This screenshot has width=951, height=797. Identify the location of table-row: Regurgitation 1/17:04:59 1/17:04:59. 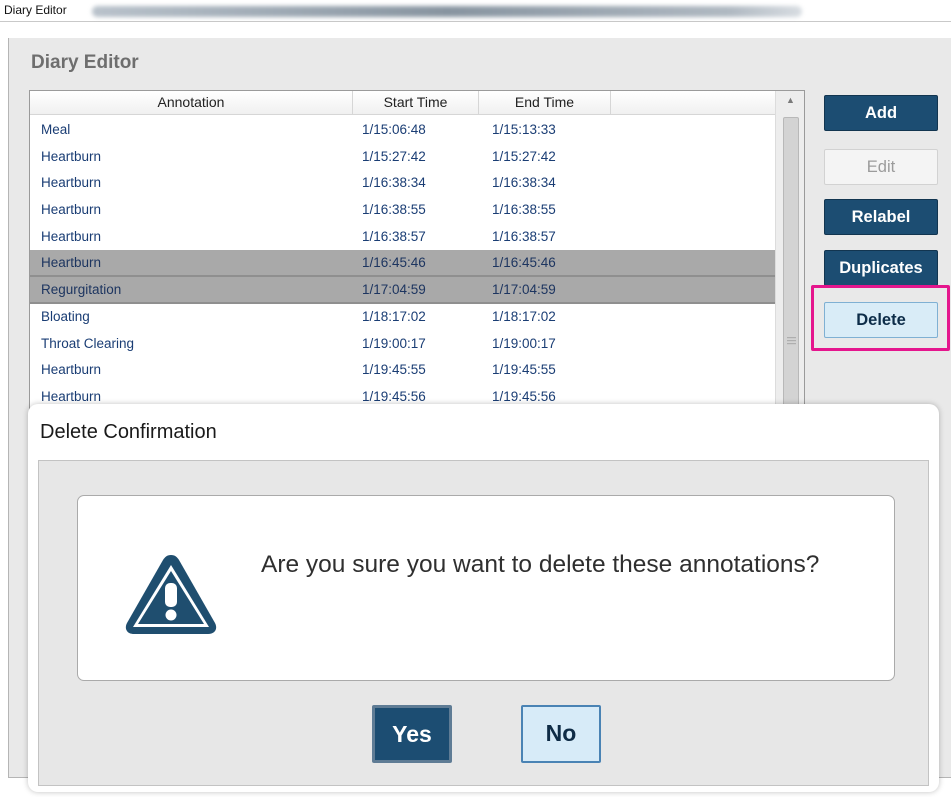
(403, 290).